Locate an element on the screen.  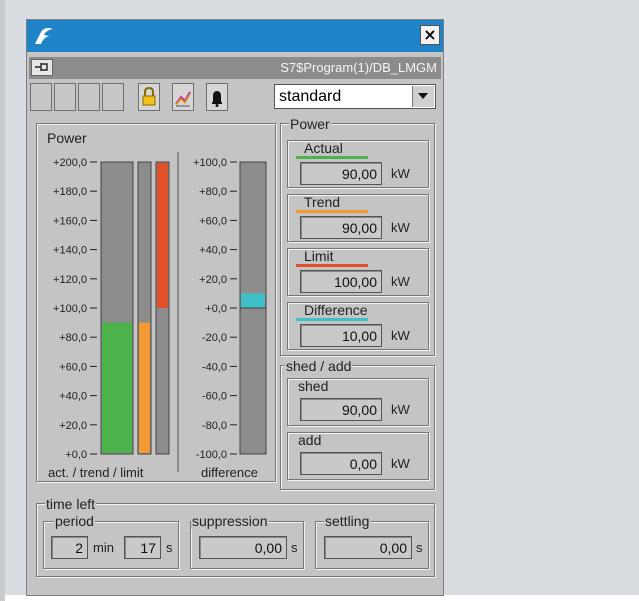
alarm-button is located at coordinates (217, 97).